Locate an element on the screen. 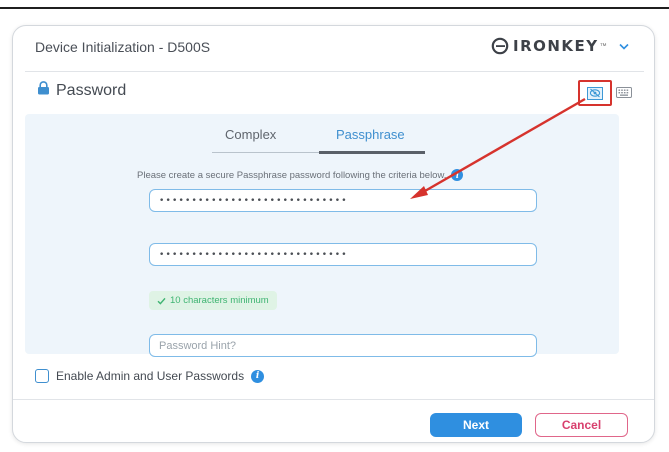 This screenshot has height=452, width=669. lock-icon is located at coordinates (43, 90).